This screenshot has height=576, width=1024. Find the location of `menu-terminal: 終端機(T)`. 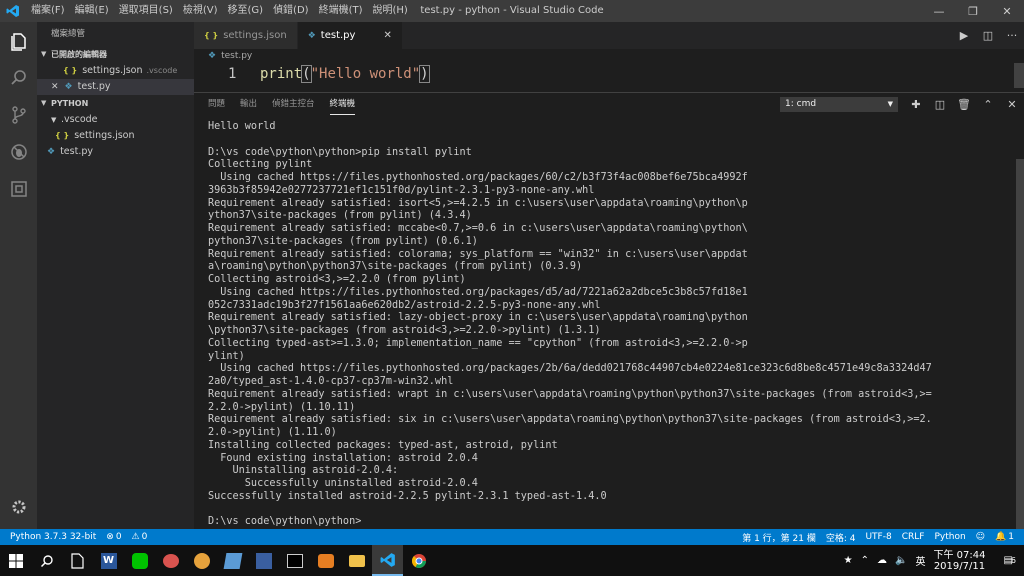

menu-terminal: 終端機(T) is located at coordinates (341, 11).